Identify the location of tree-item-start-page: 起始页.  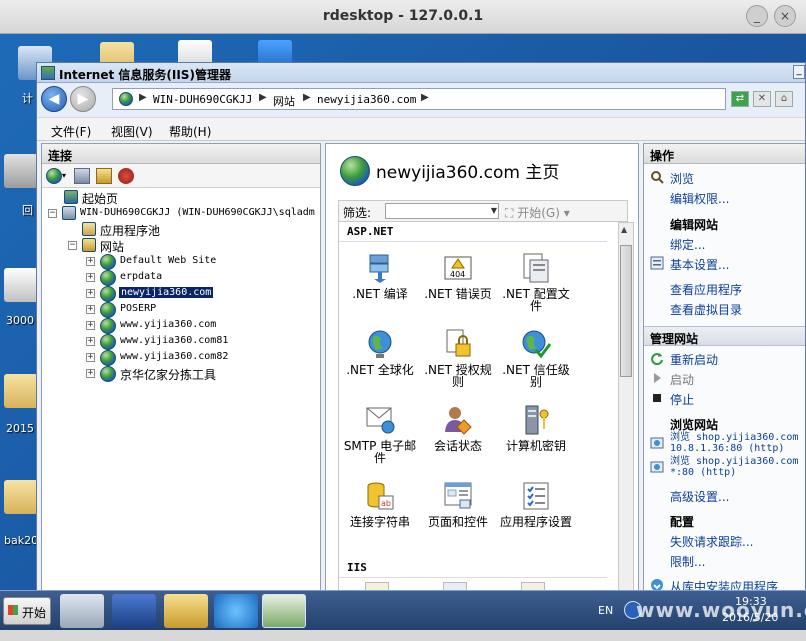
(181, 198).